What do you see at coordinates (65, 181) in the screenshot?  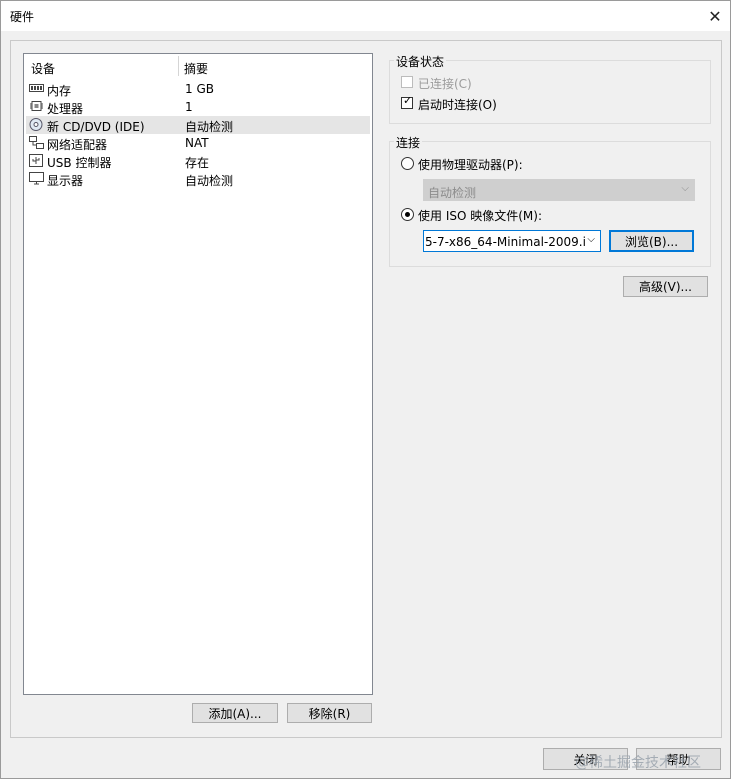 I see `device-name: 显示器` at bounding box center [65, 181].